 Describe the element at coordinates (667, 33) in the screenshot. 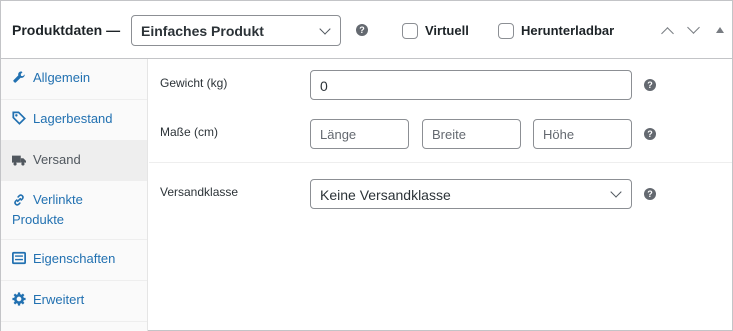

I see `move-up-icon` at that location.